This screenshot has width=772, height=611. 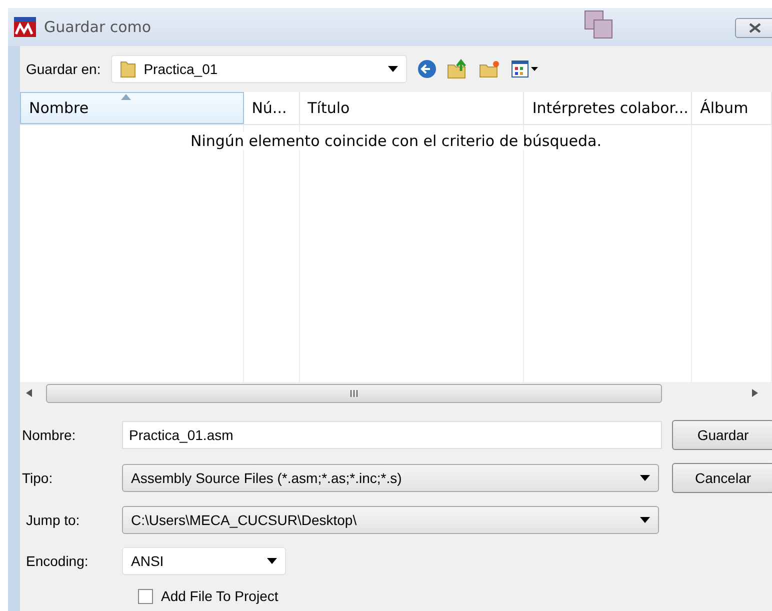 I want to click on up-folder-icon, so click(x=457, y=69).